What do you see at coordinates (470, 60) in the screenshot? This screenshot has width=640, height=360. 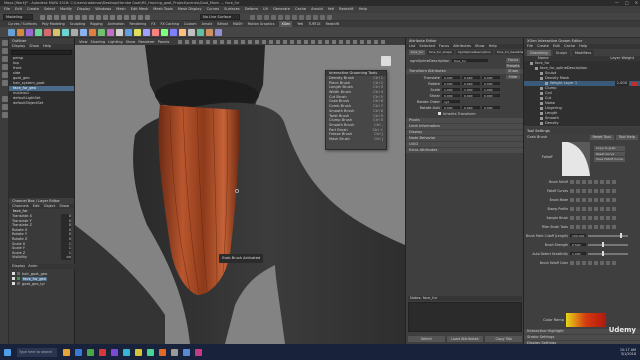 I see `node-name-field: face_fur` at bounding box center [470, 60].